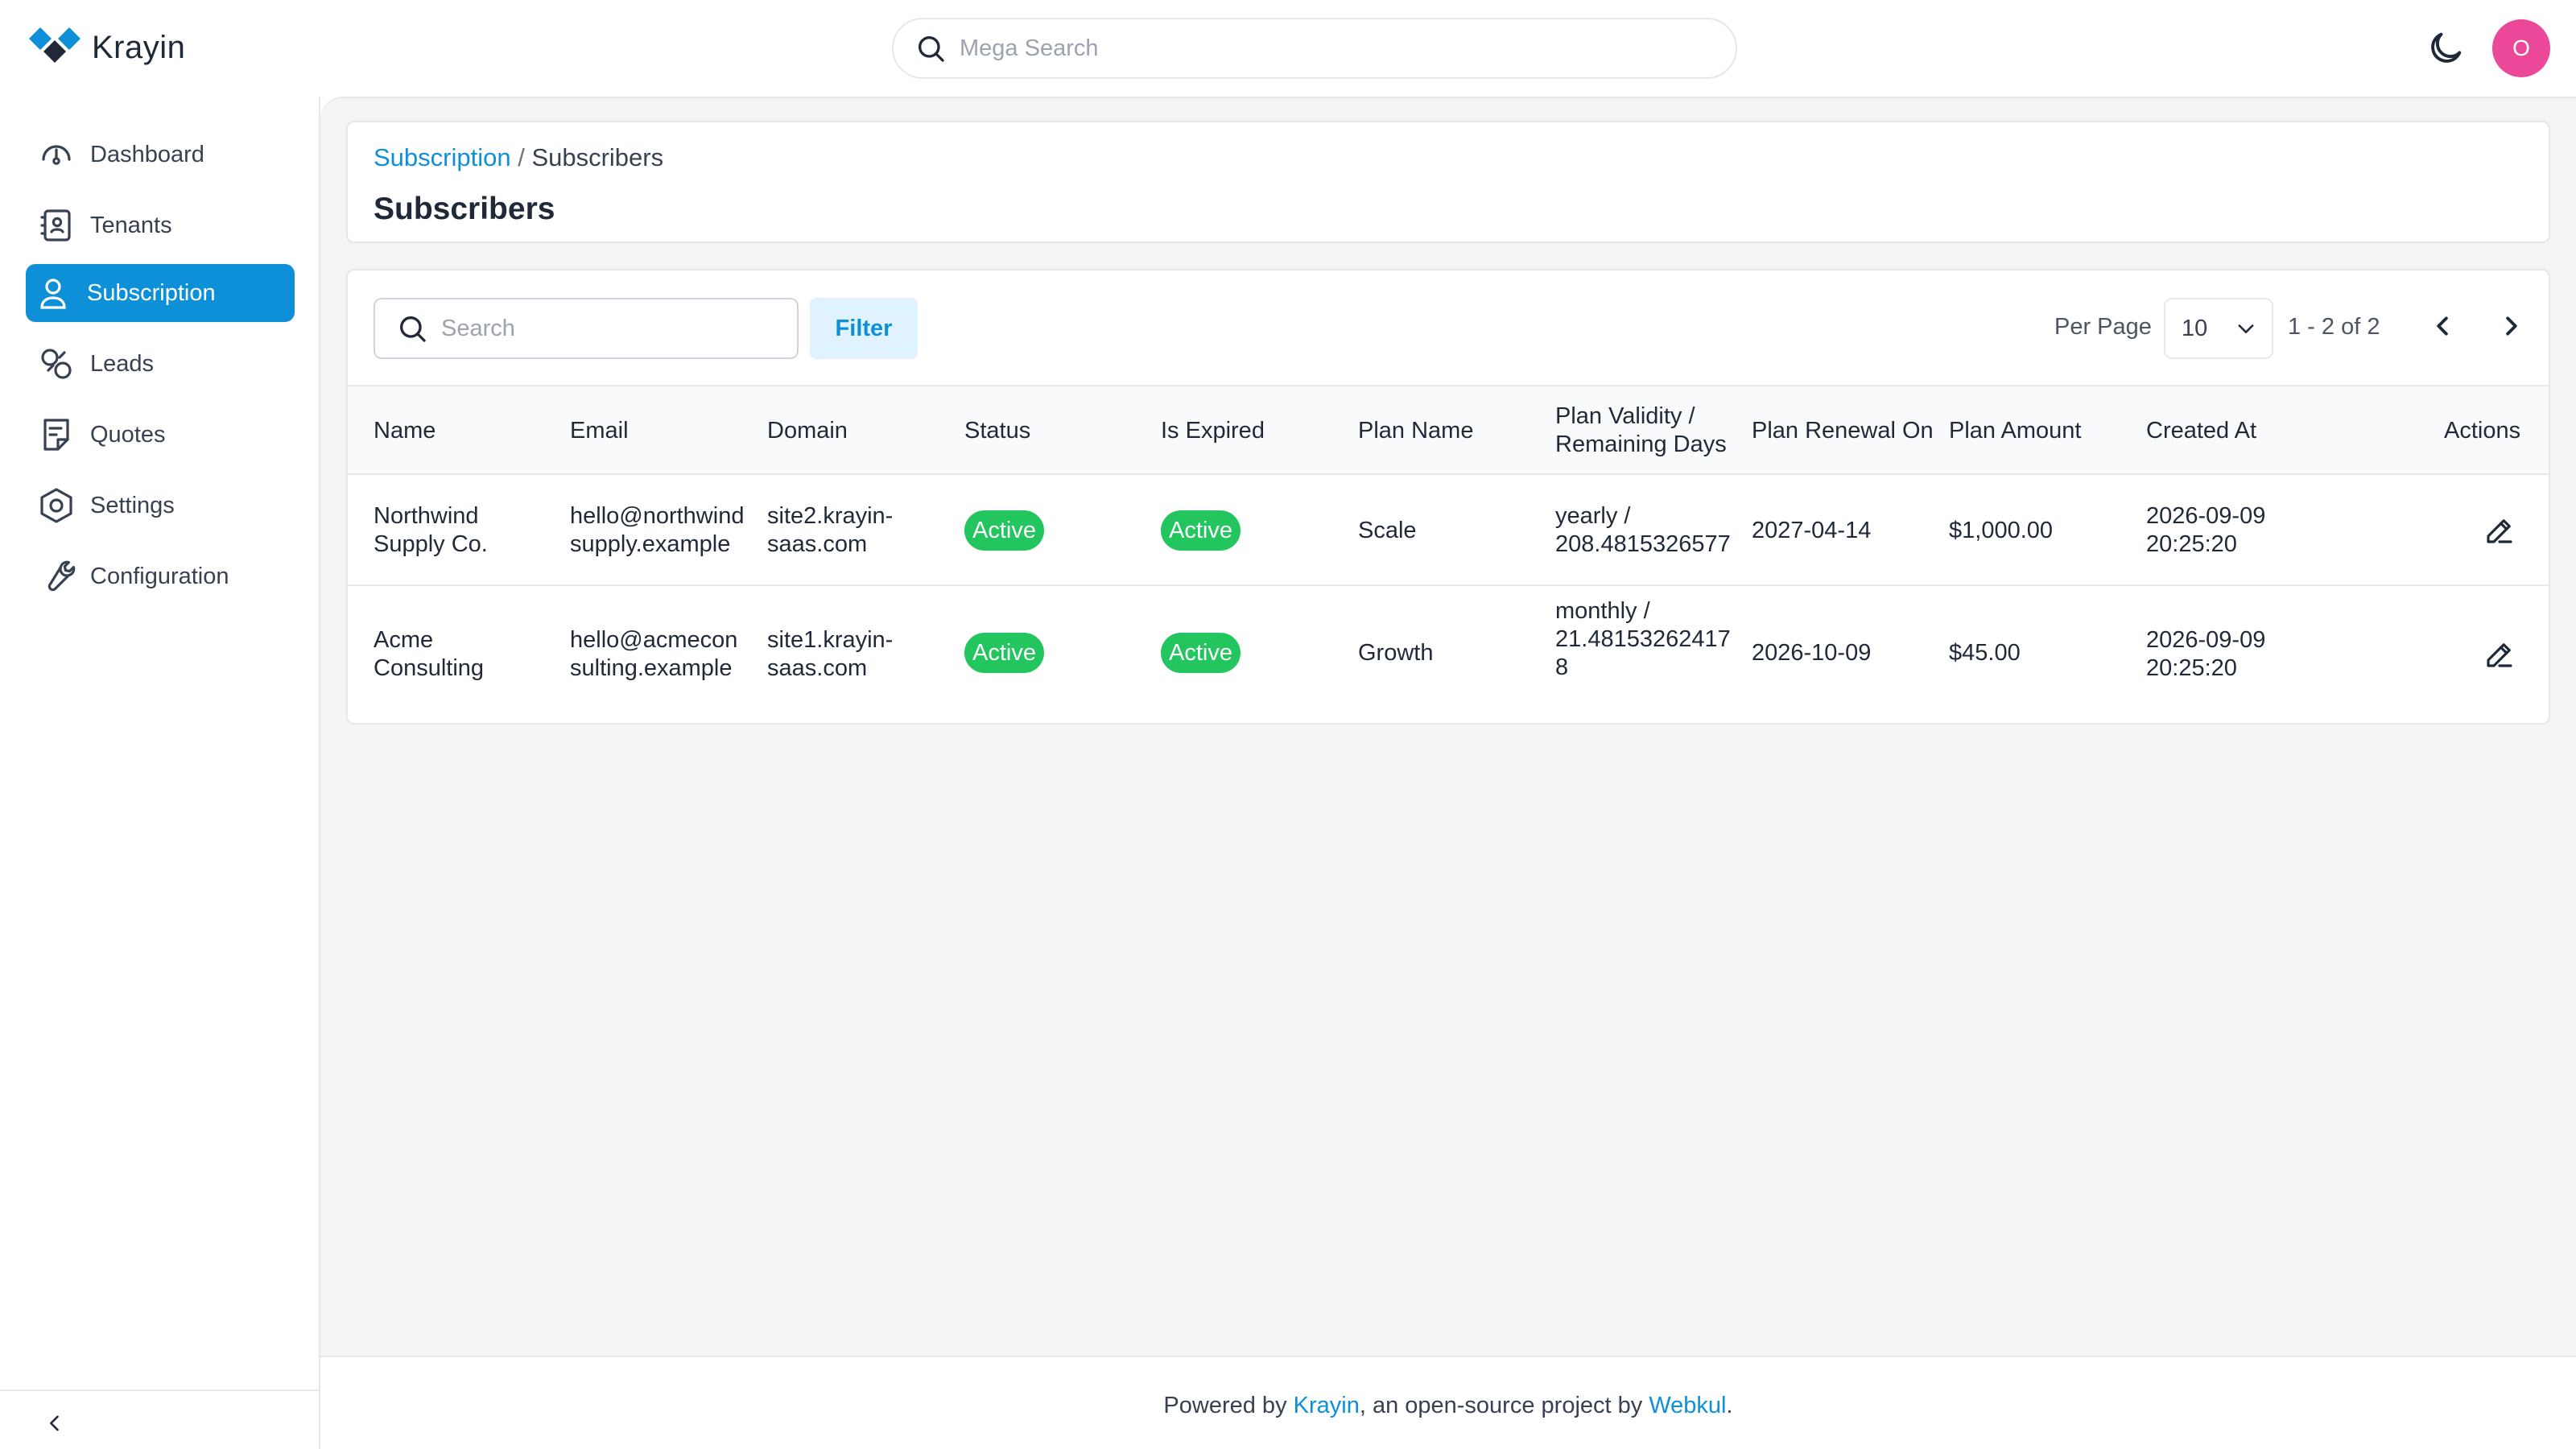  I want to click on sidebar-item-label: Dashboard, so click(147, 154).